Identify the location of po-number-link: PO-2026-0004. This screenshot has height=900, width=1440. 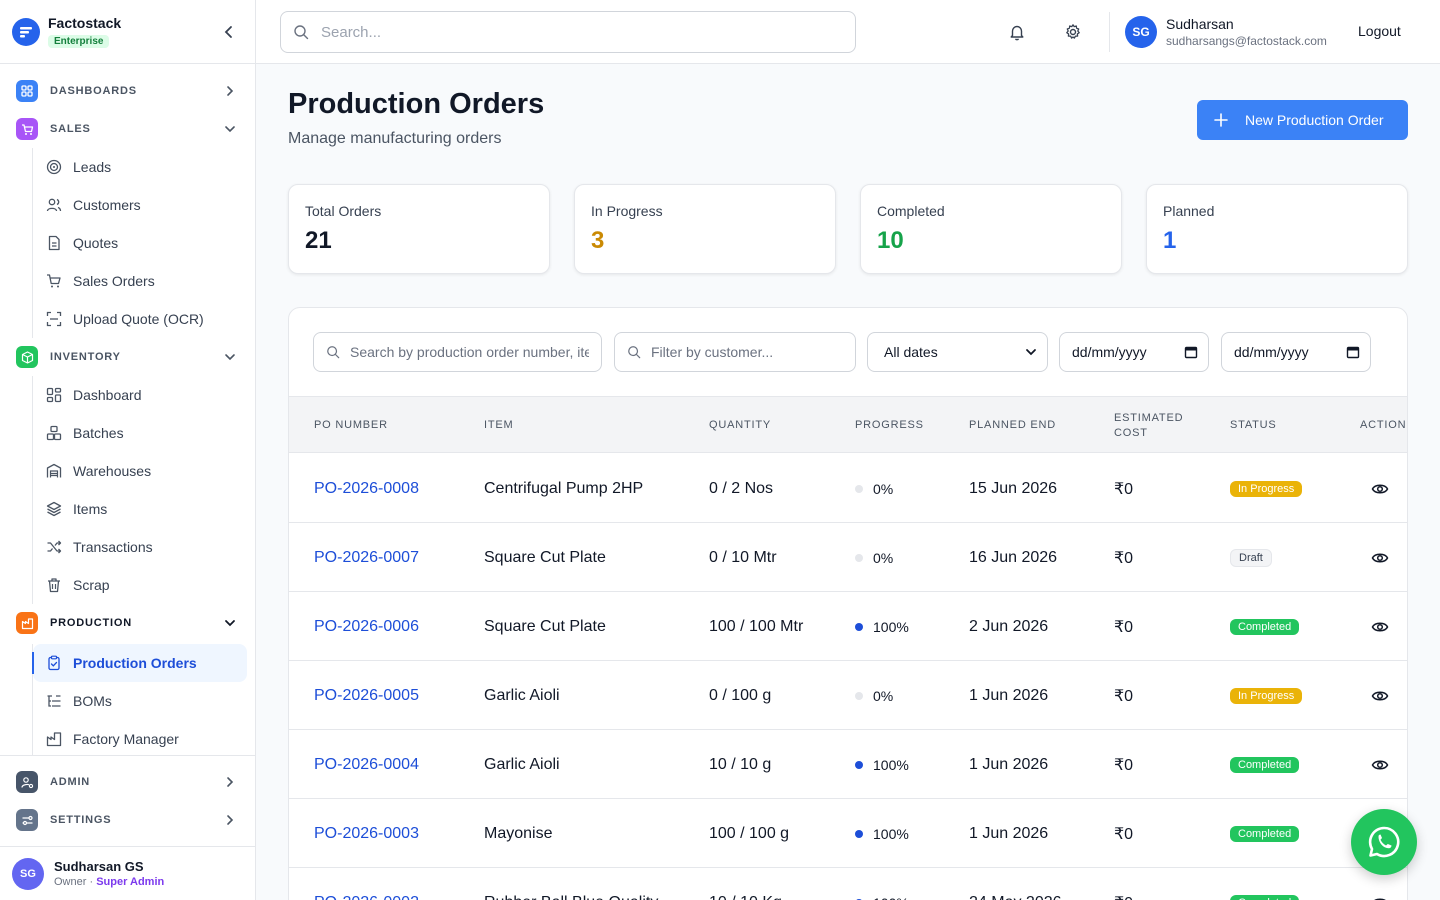
(366, 764).